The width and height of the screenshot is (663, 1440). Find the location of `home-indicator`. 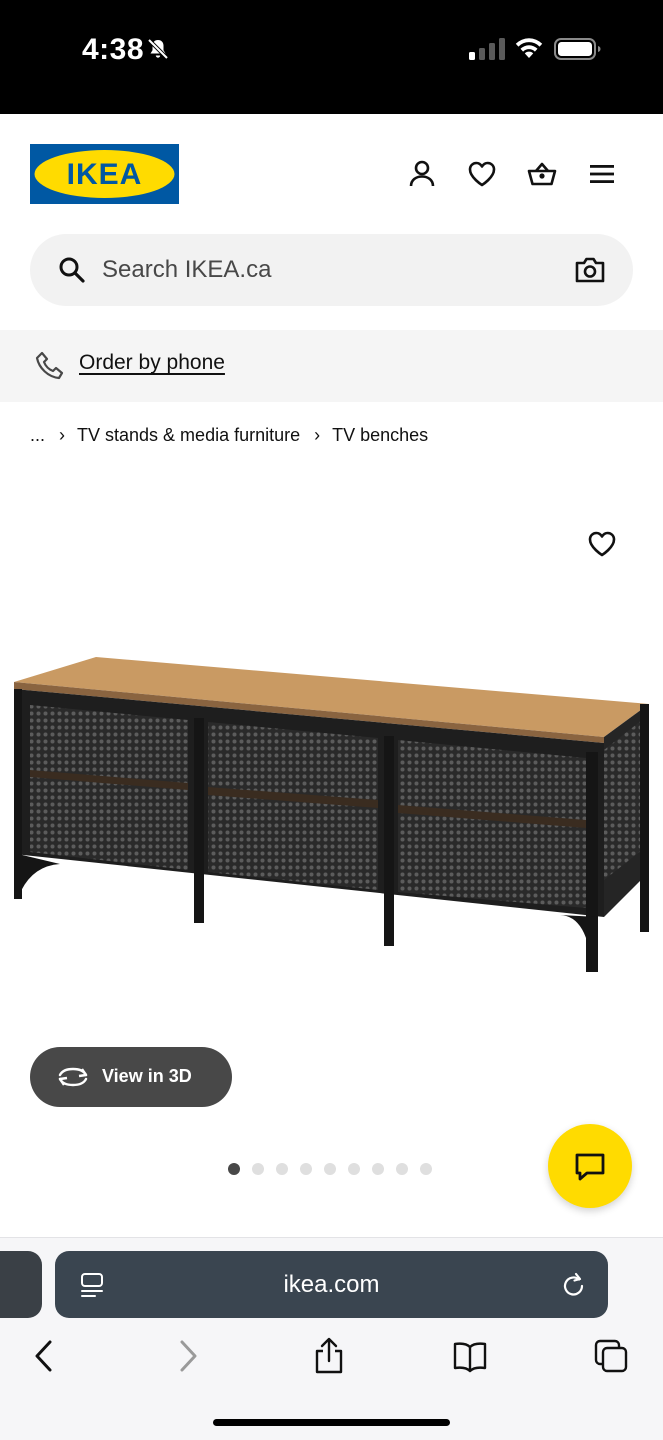

home-indicator is located at coordinates (331, 1422).